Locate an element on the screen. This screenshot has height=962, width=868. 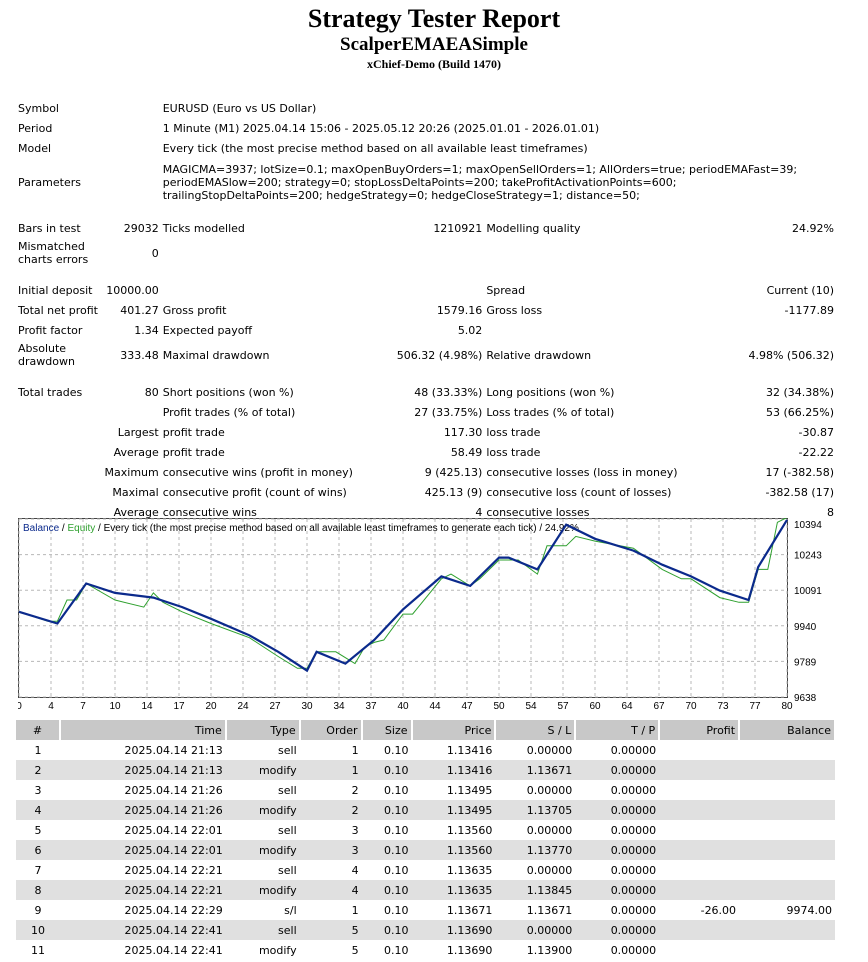
x-tick-label: 73 is located at coordinates (723, 706).